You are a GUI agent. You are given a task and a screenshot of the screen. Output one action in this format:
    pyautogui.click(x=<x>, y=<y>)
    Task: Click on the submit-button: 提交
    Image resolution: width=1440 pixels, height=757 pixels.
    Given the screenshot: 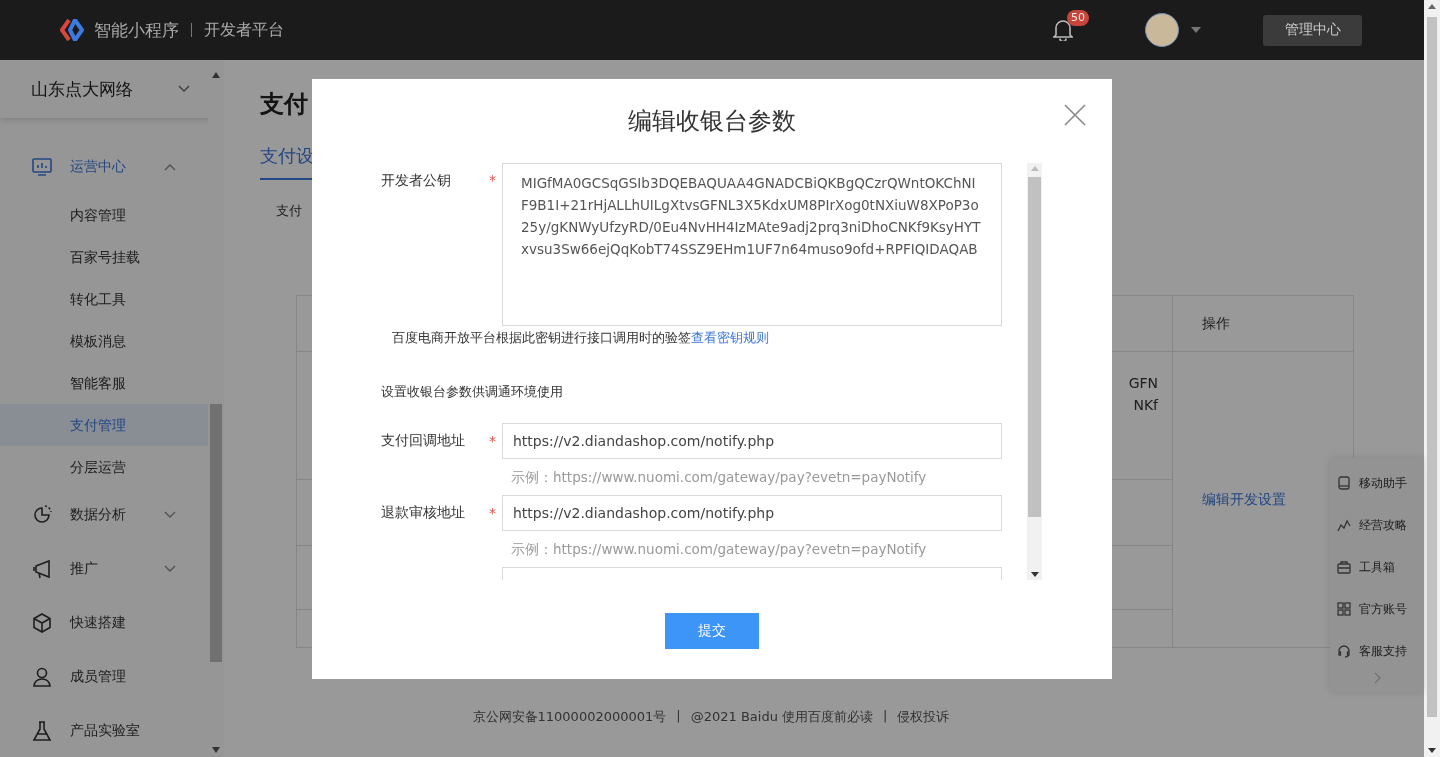 What is the action you would take?
    pyautogui.click(x=712, y=631)
    